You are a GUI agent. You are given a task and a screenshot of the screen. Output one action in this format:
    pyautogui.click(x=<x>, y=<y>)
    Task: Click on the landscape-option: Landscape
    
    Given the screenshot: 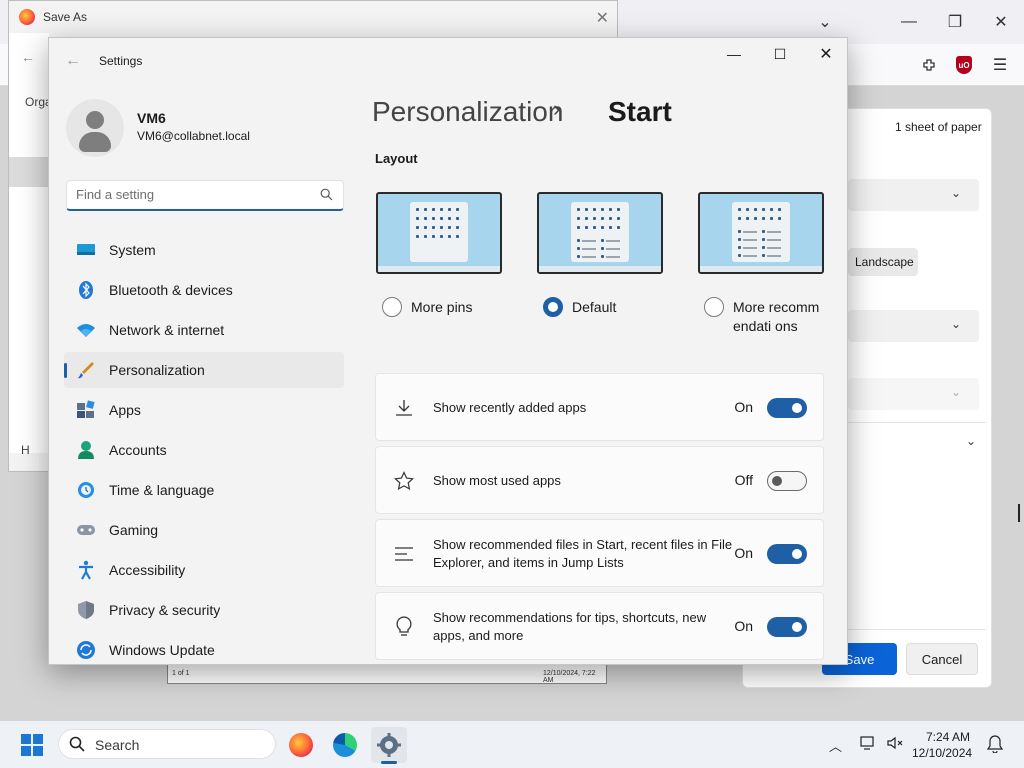 What is the action you would take?
    pyautogui.click(x=883, y=262)
    